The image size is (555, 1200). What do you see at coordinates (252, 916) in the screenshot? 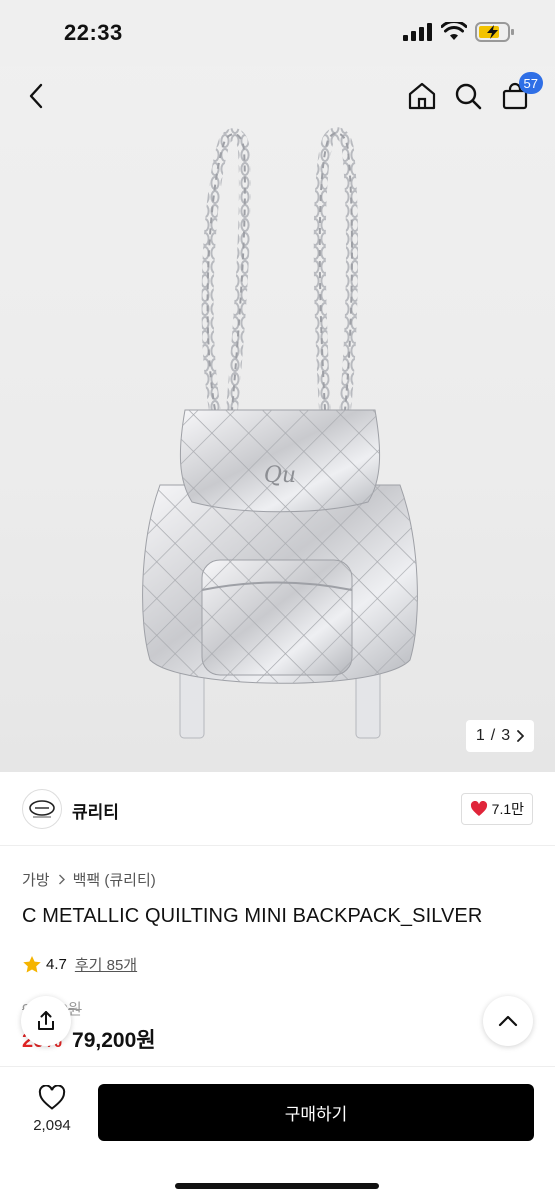
I see `product-title: C METALLIC QUILTING MINI BACKPACK_SILVER` at bounding box center [252, 916].